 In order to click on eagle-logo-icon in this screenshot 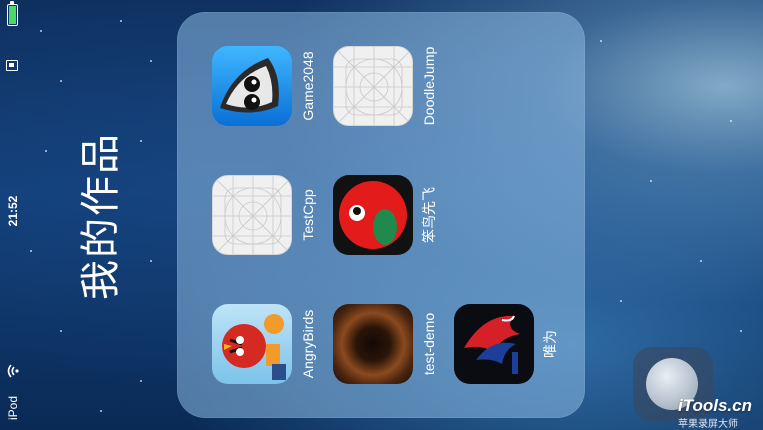, I will do `click(494, 344)`.